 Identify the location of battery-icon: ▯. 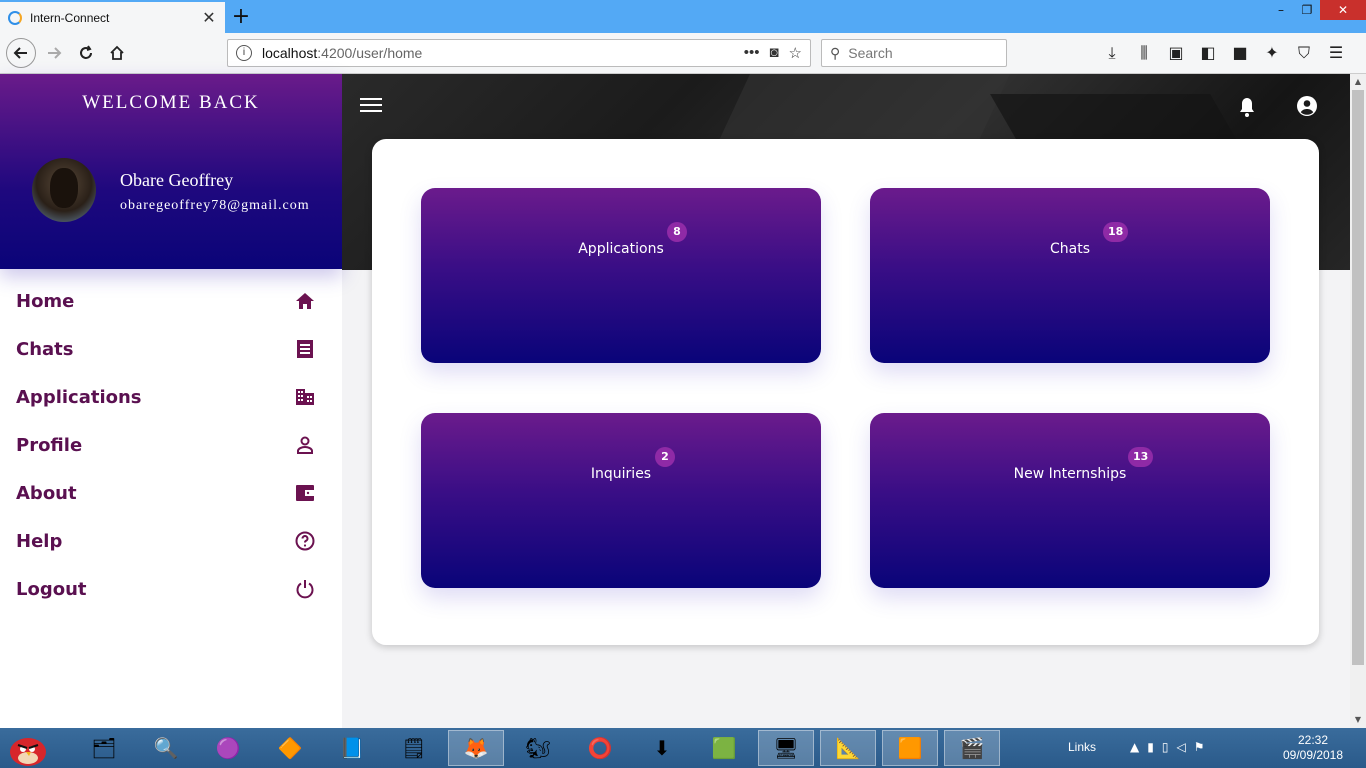
(1165, 747).